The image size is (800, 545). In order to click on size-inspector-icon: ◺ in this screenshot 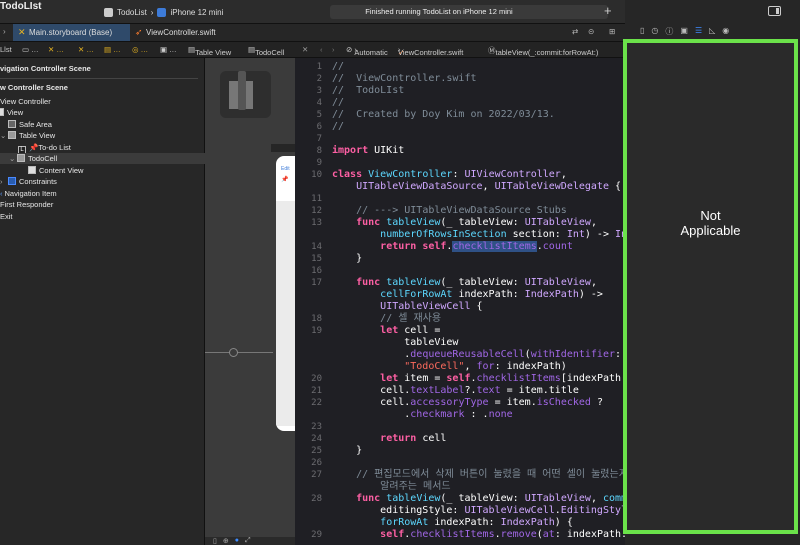, I will do `click(712, 31)`.